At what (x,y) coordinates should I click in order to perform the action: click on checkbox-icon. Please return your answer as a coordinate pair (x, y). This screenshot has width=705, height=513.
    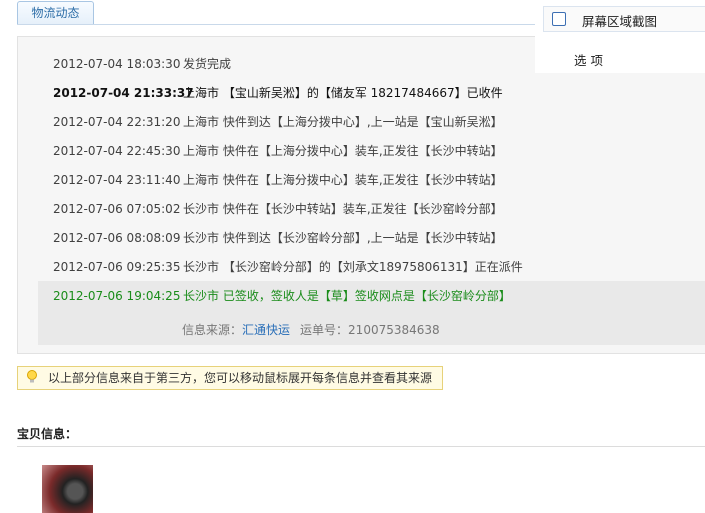
    Looking at the image, I should click on (559, 19).